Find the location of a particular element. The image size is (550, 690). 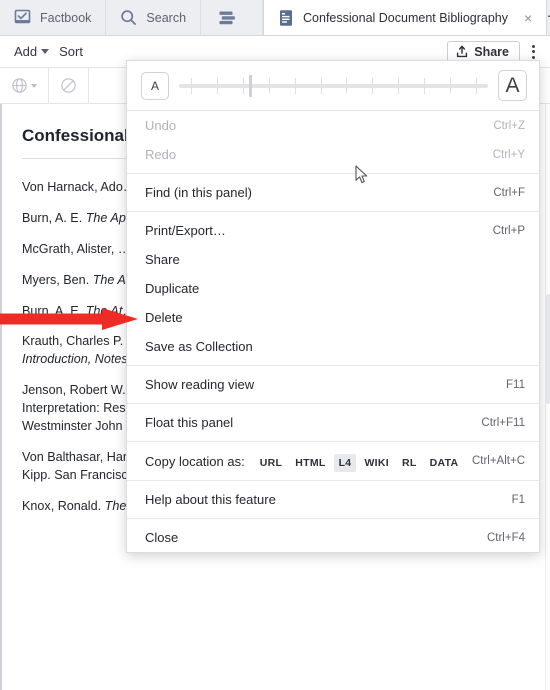

menu-item-print-export: Print/Export… Ctrl+P is located at coordinates (333, 230).